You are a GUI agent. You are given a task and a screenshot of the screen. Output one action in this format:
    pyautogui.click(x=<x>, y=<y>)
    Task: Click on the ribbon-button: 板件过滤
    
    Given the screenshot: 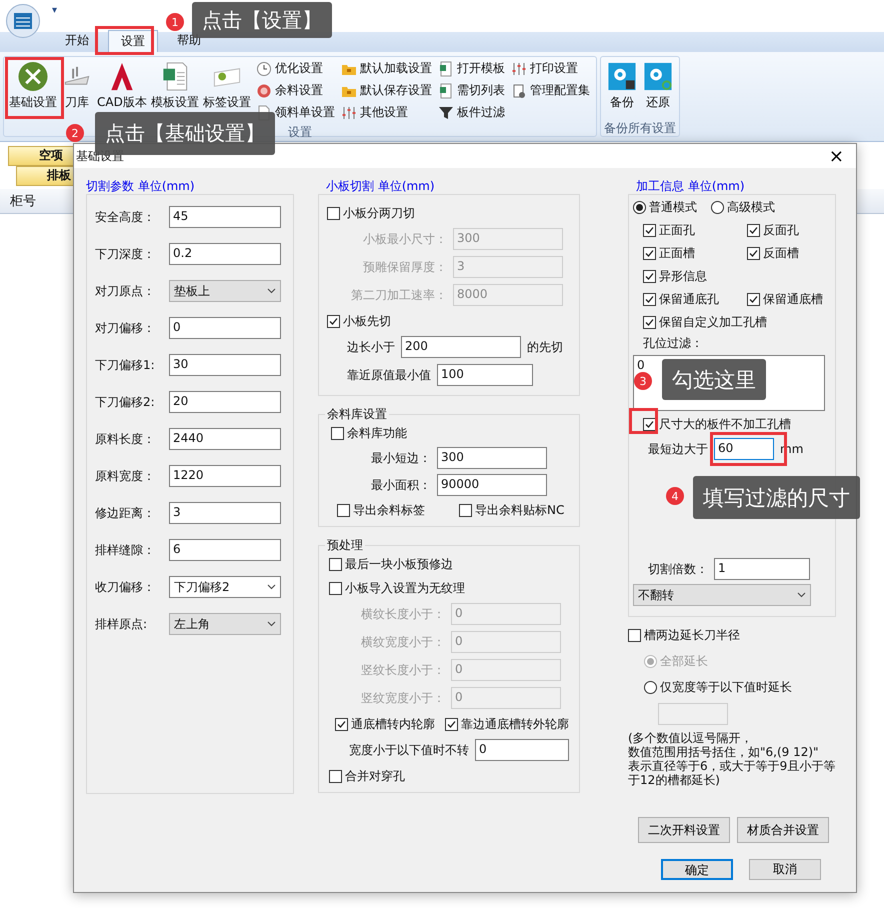 What is the action you would take?
    pyautogui.click(x=471, y=112)
    